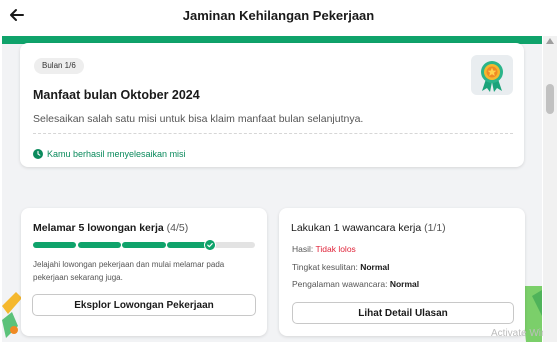 The width and height of the screenshot is (557, 342). I want to click on medal-icon, so click(492, 76).